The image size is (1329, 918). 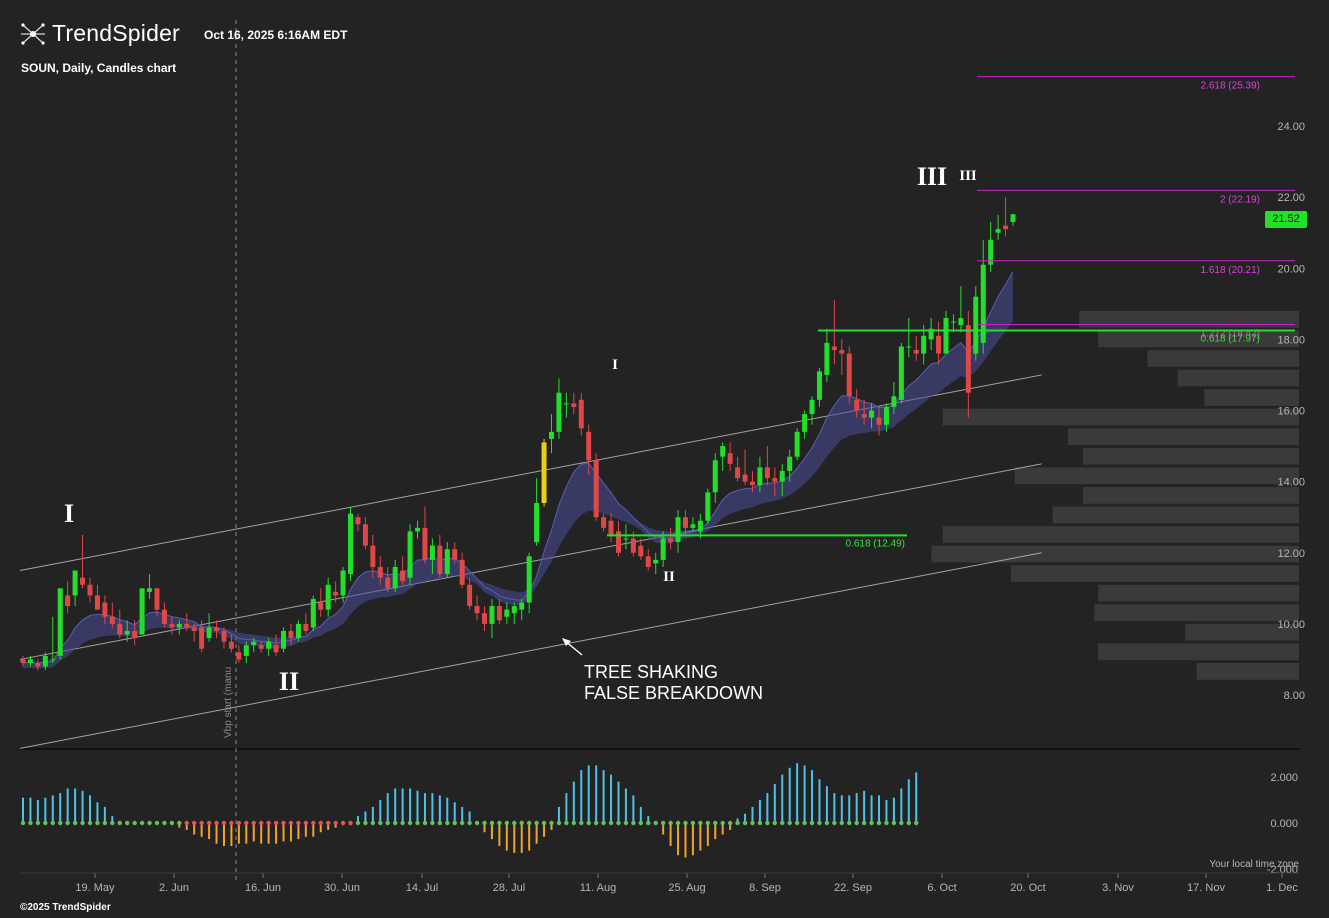 What do you see at coordinates (98, 68) in the screenshot?
I see `symbol-title: SOUN, Daily, Candles chart` at bounding box center [98, 68].